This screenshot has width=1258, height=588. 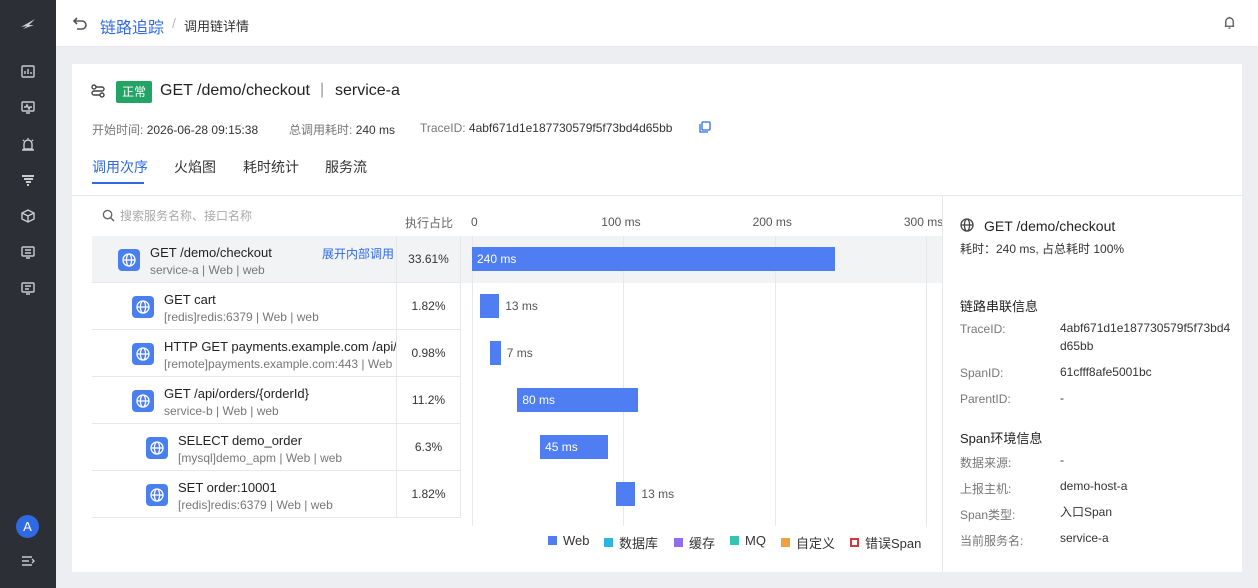 I want to click on timeline-tick-label: 100 ms, so click(x=621, y=222).